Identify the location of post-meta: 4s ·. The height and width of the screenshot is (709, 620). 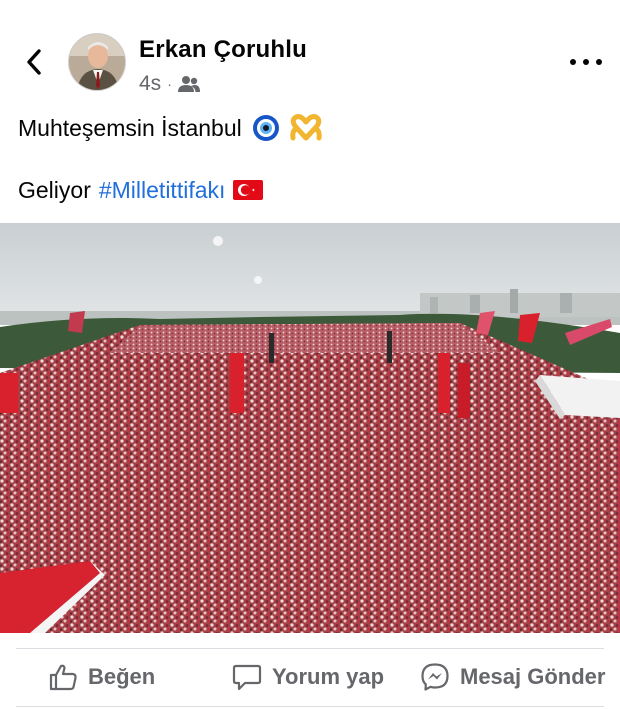
(169, 84).